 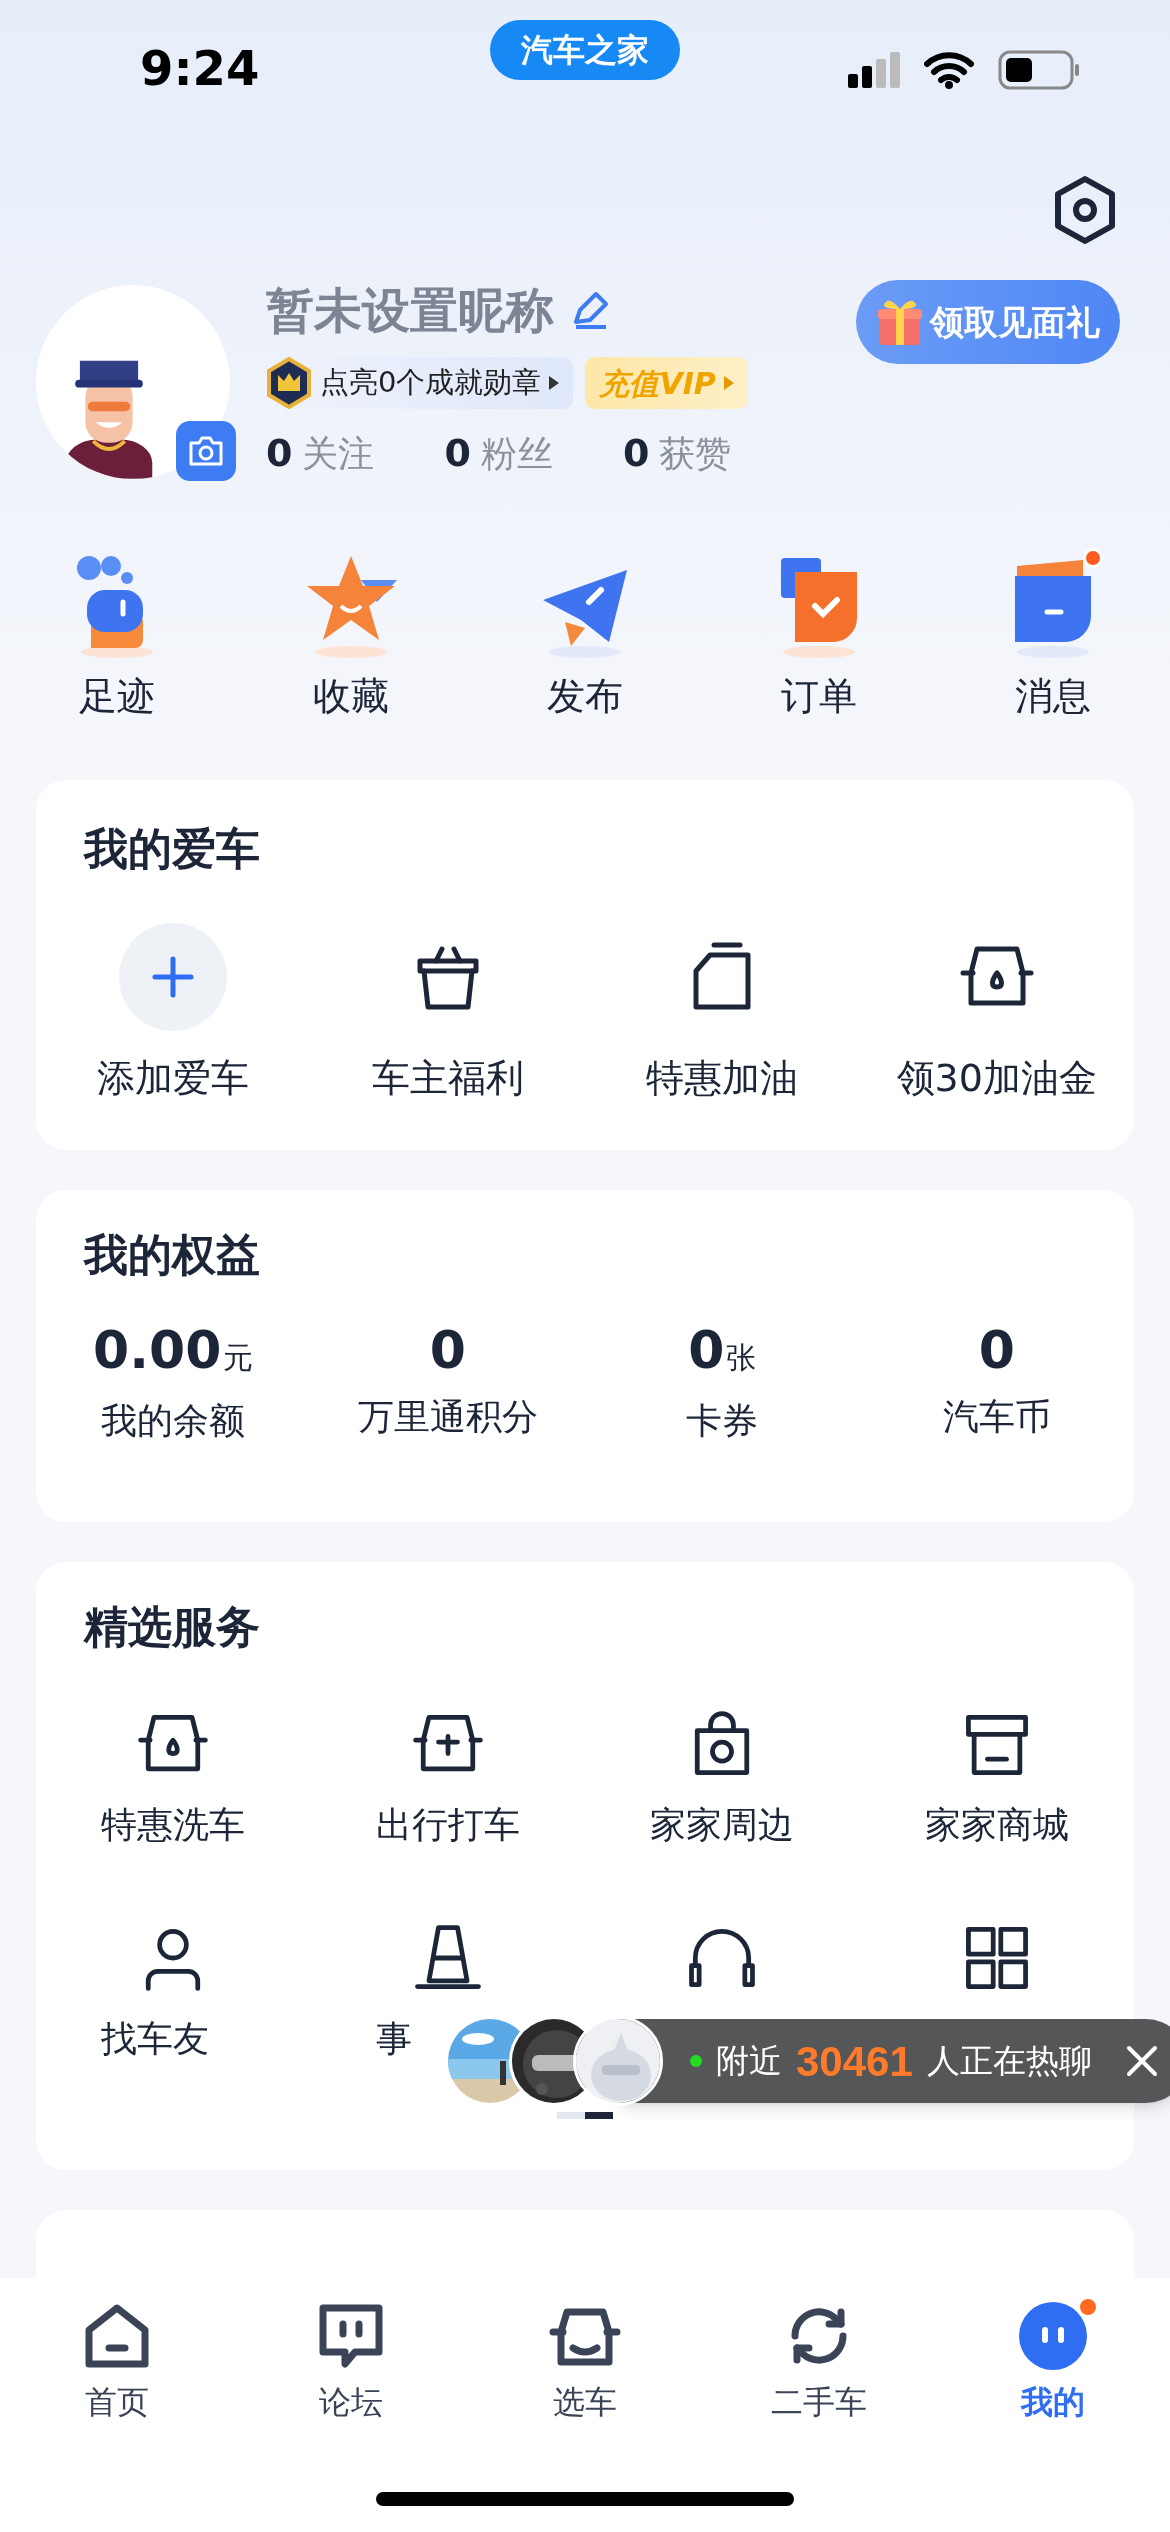 I want to click on chat-count: 30461, so click(x=854, y=2061).